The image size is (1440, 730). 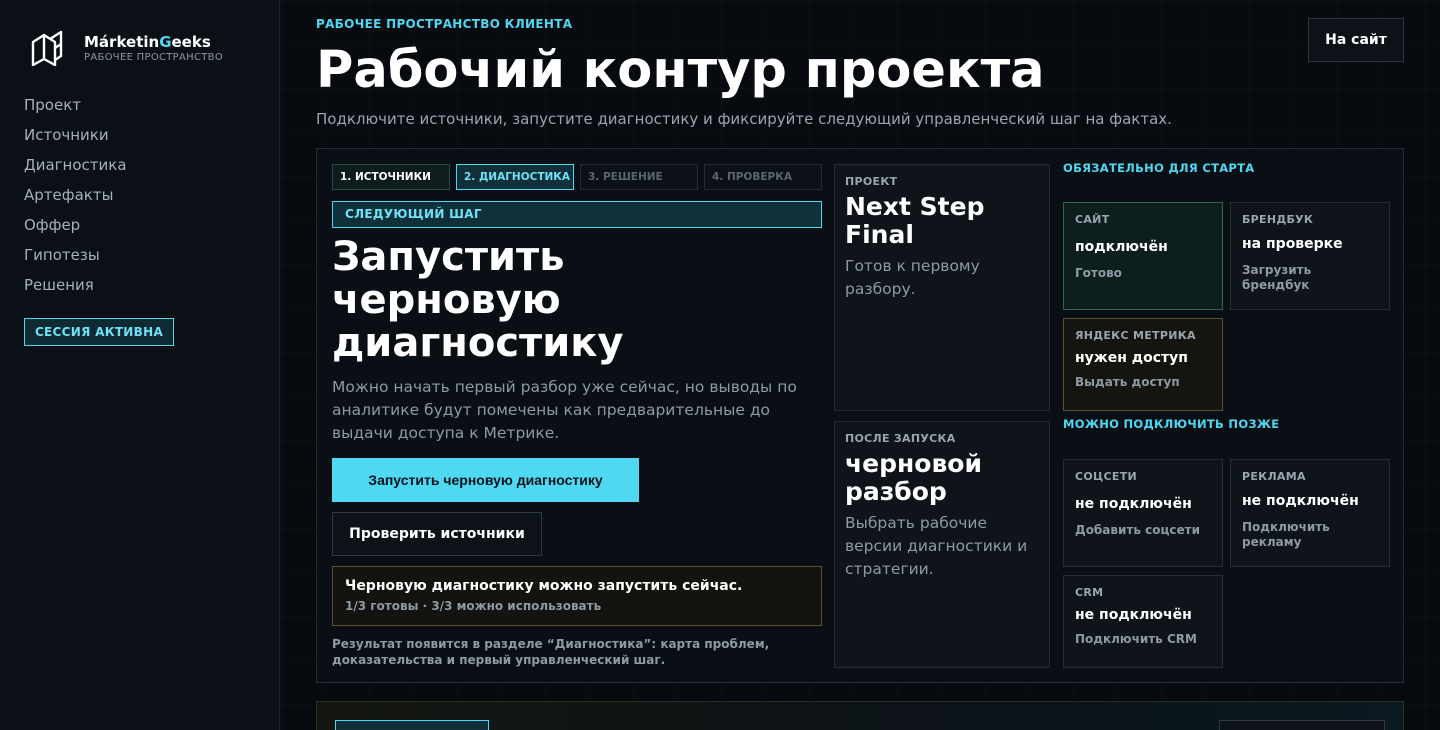 I want to click on check-sources-button: Проверить источники, so click(x=437, y=534).